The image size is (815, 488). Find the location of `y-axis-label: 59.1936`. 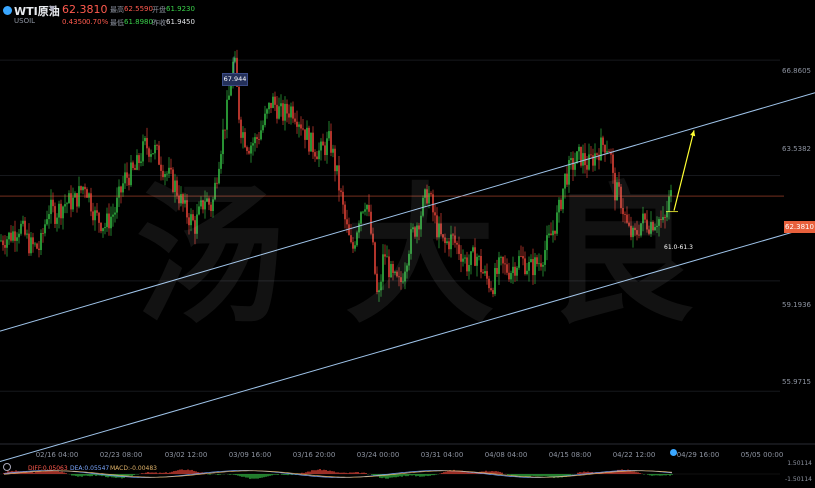

y-axis-label: 59.1936 is located at coordinates (796, 305).